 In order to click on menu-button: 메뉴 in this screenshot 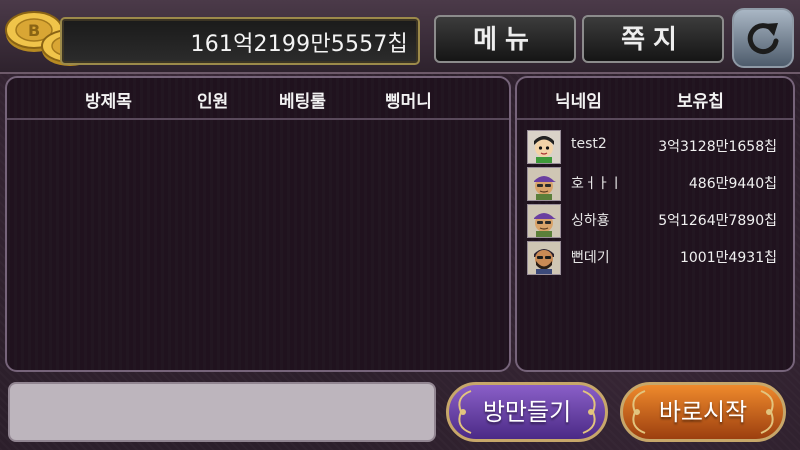, I will do `click(505, 39)`.